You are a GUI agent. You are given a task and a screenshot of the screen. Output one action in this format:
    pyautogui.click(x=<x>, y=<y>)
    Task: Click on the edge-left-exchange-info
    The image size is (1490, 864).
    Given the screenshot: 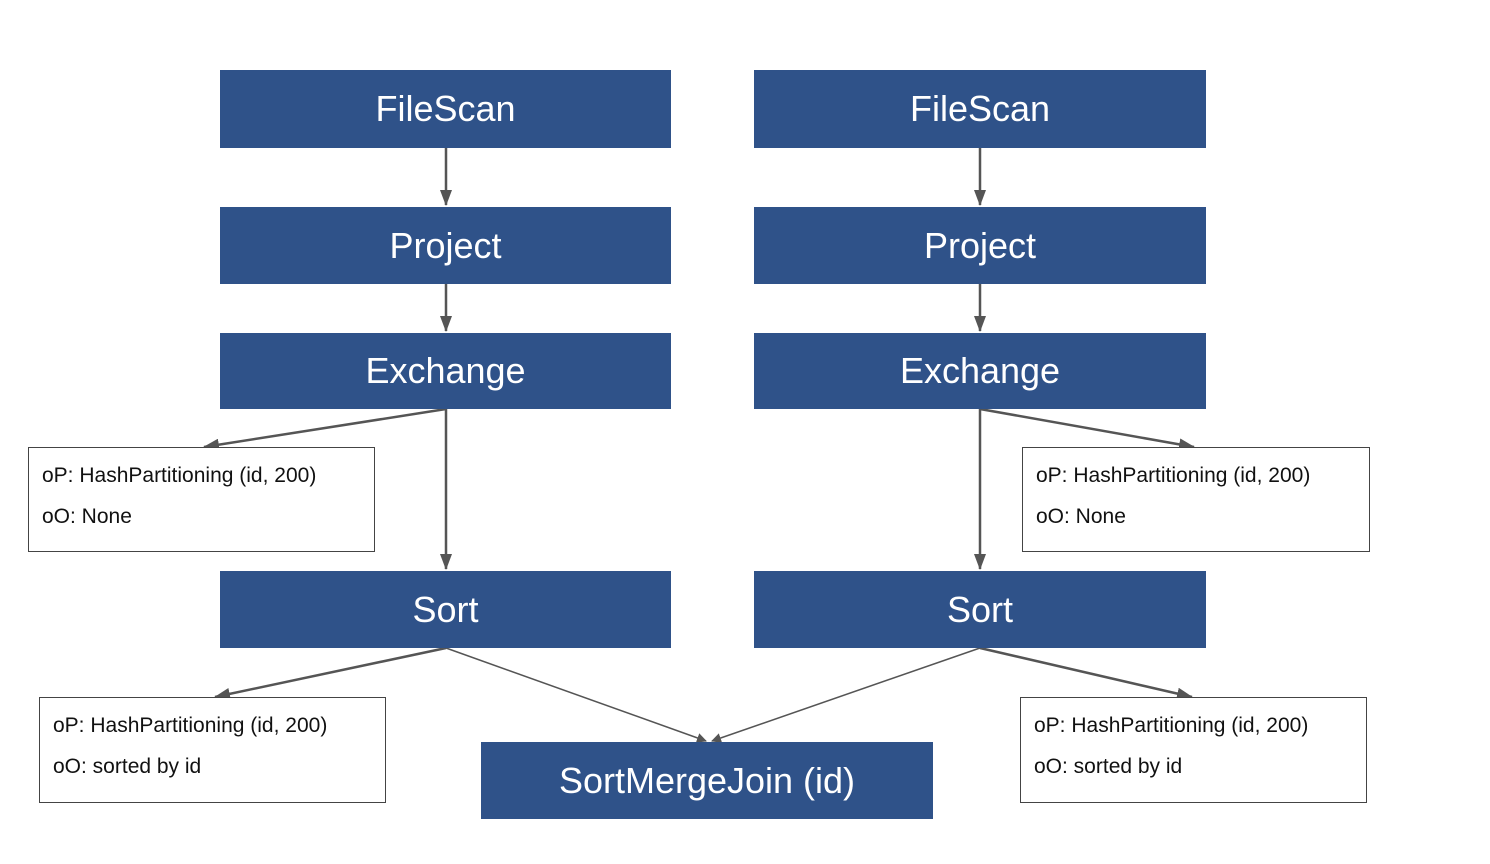 What is the action you would take?
    pyautogui.click(x=325, y=429)
    